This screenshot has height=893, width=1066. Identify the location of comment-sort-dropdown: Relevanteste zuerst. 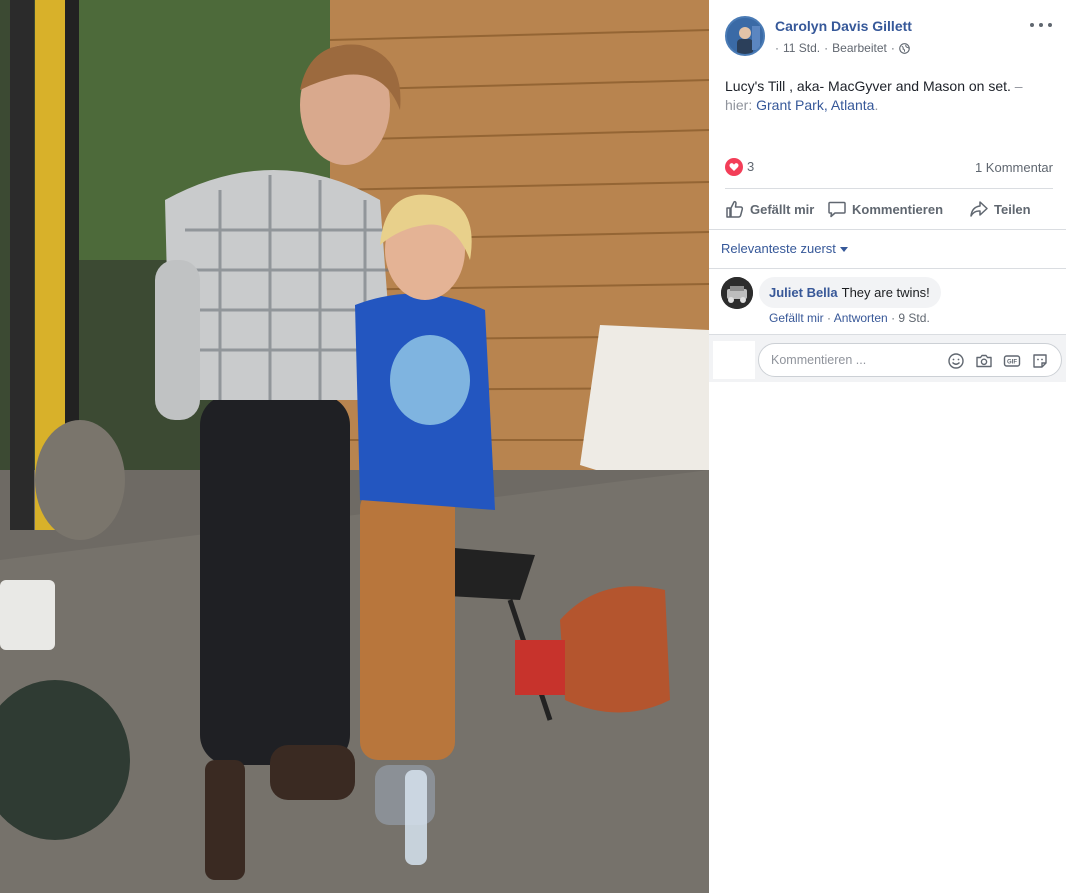
(784, 248).